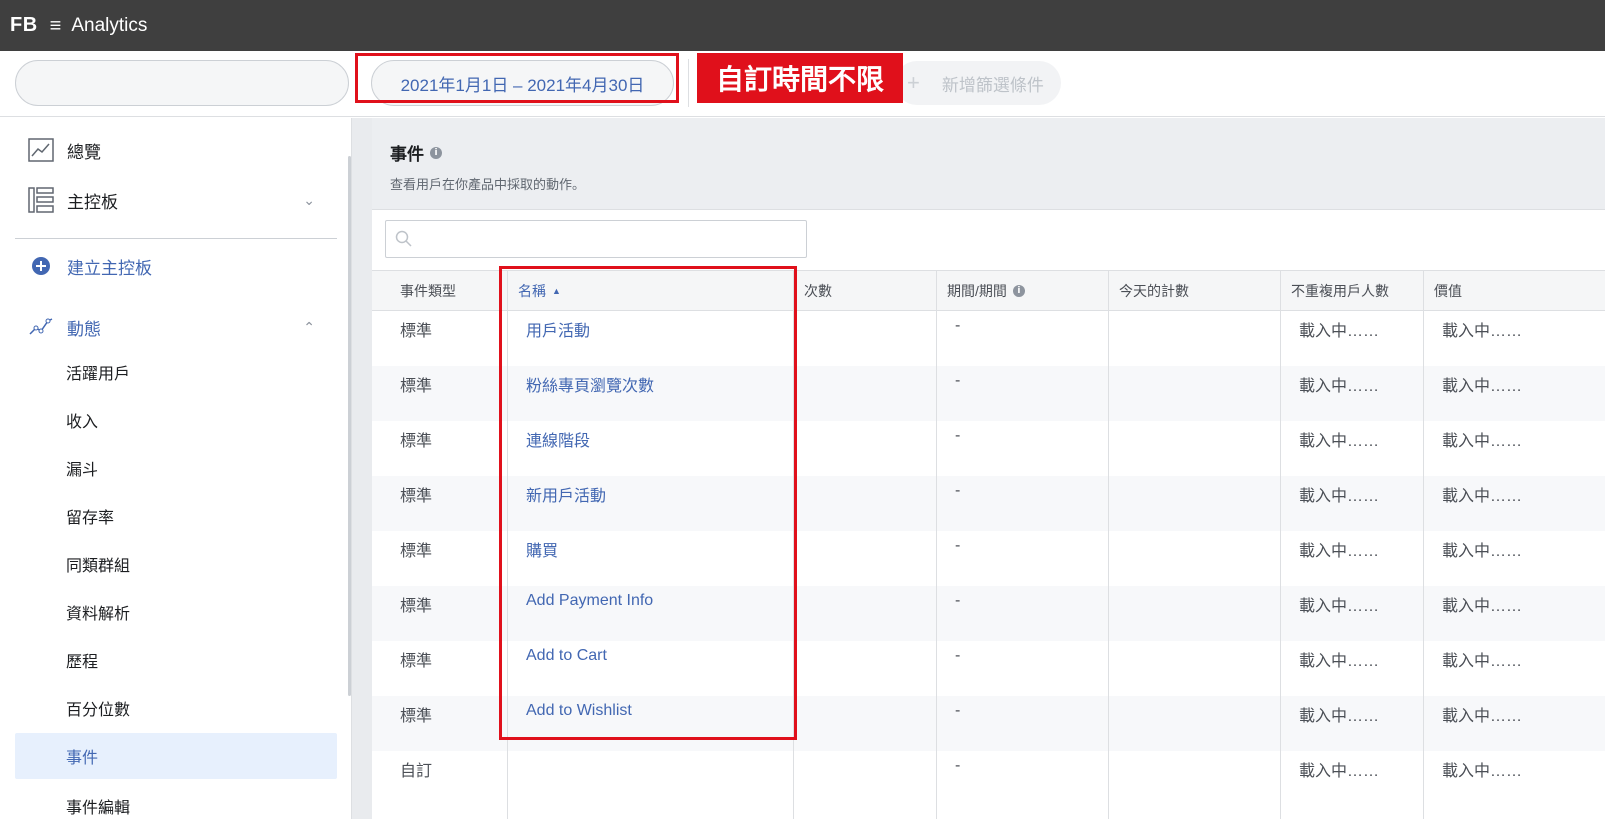 This screenshot has height=819, width=1605. What do you see at coordinates (182, 83) in the screenshot?
I see `app-selector-input` at bounding box center [182, 83].